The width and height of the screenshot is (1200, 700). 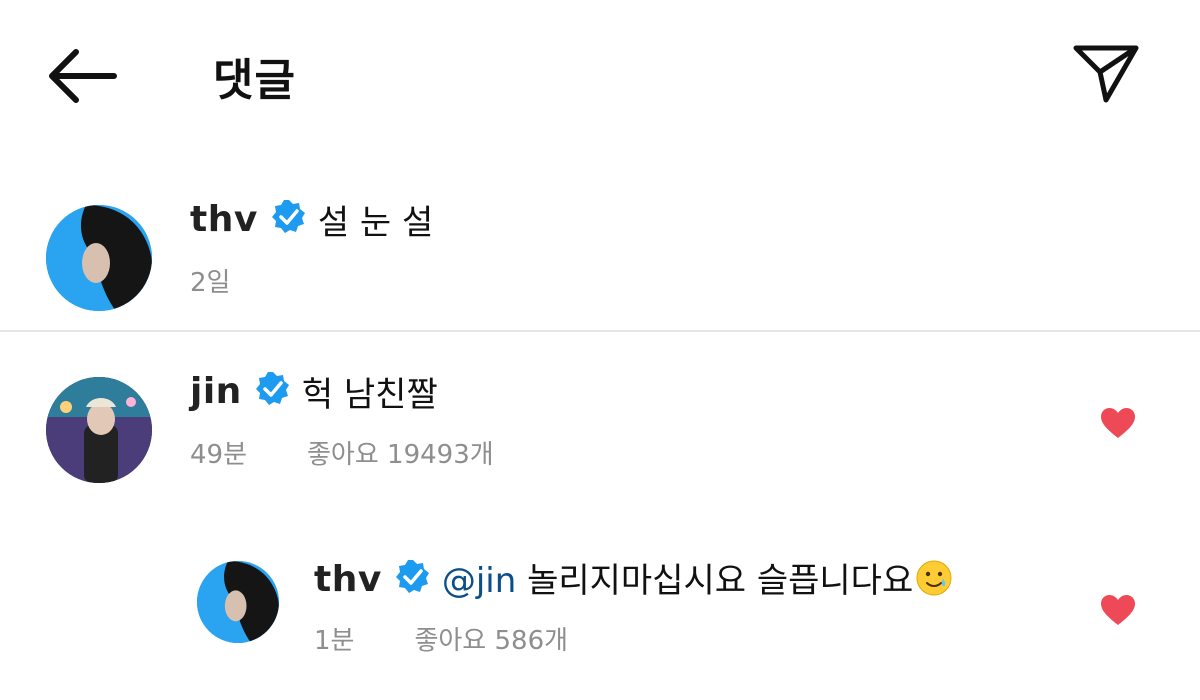 What do you see at coordinates (334, 641) in the screenshot?
I see `comment-time: 1분` at bounding box center [334, 641].